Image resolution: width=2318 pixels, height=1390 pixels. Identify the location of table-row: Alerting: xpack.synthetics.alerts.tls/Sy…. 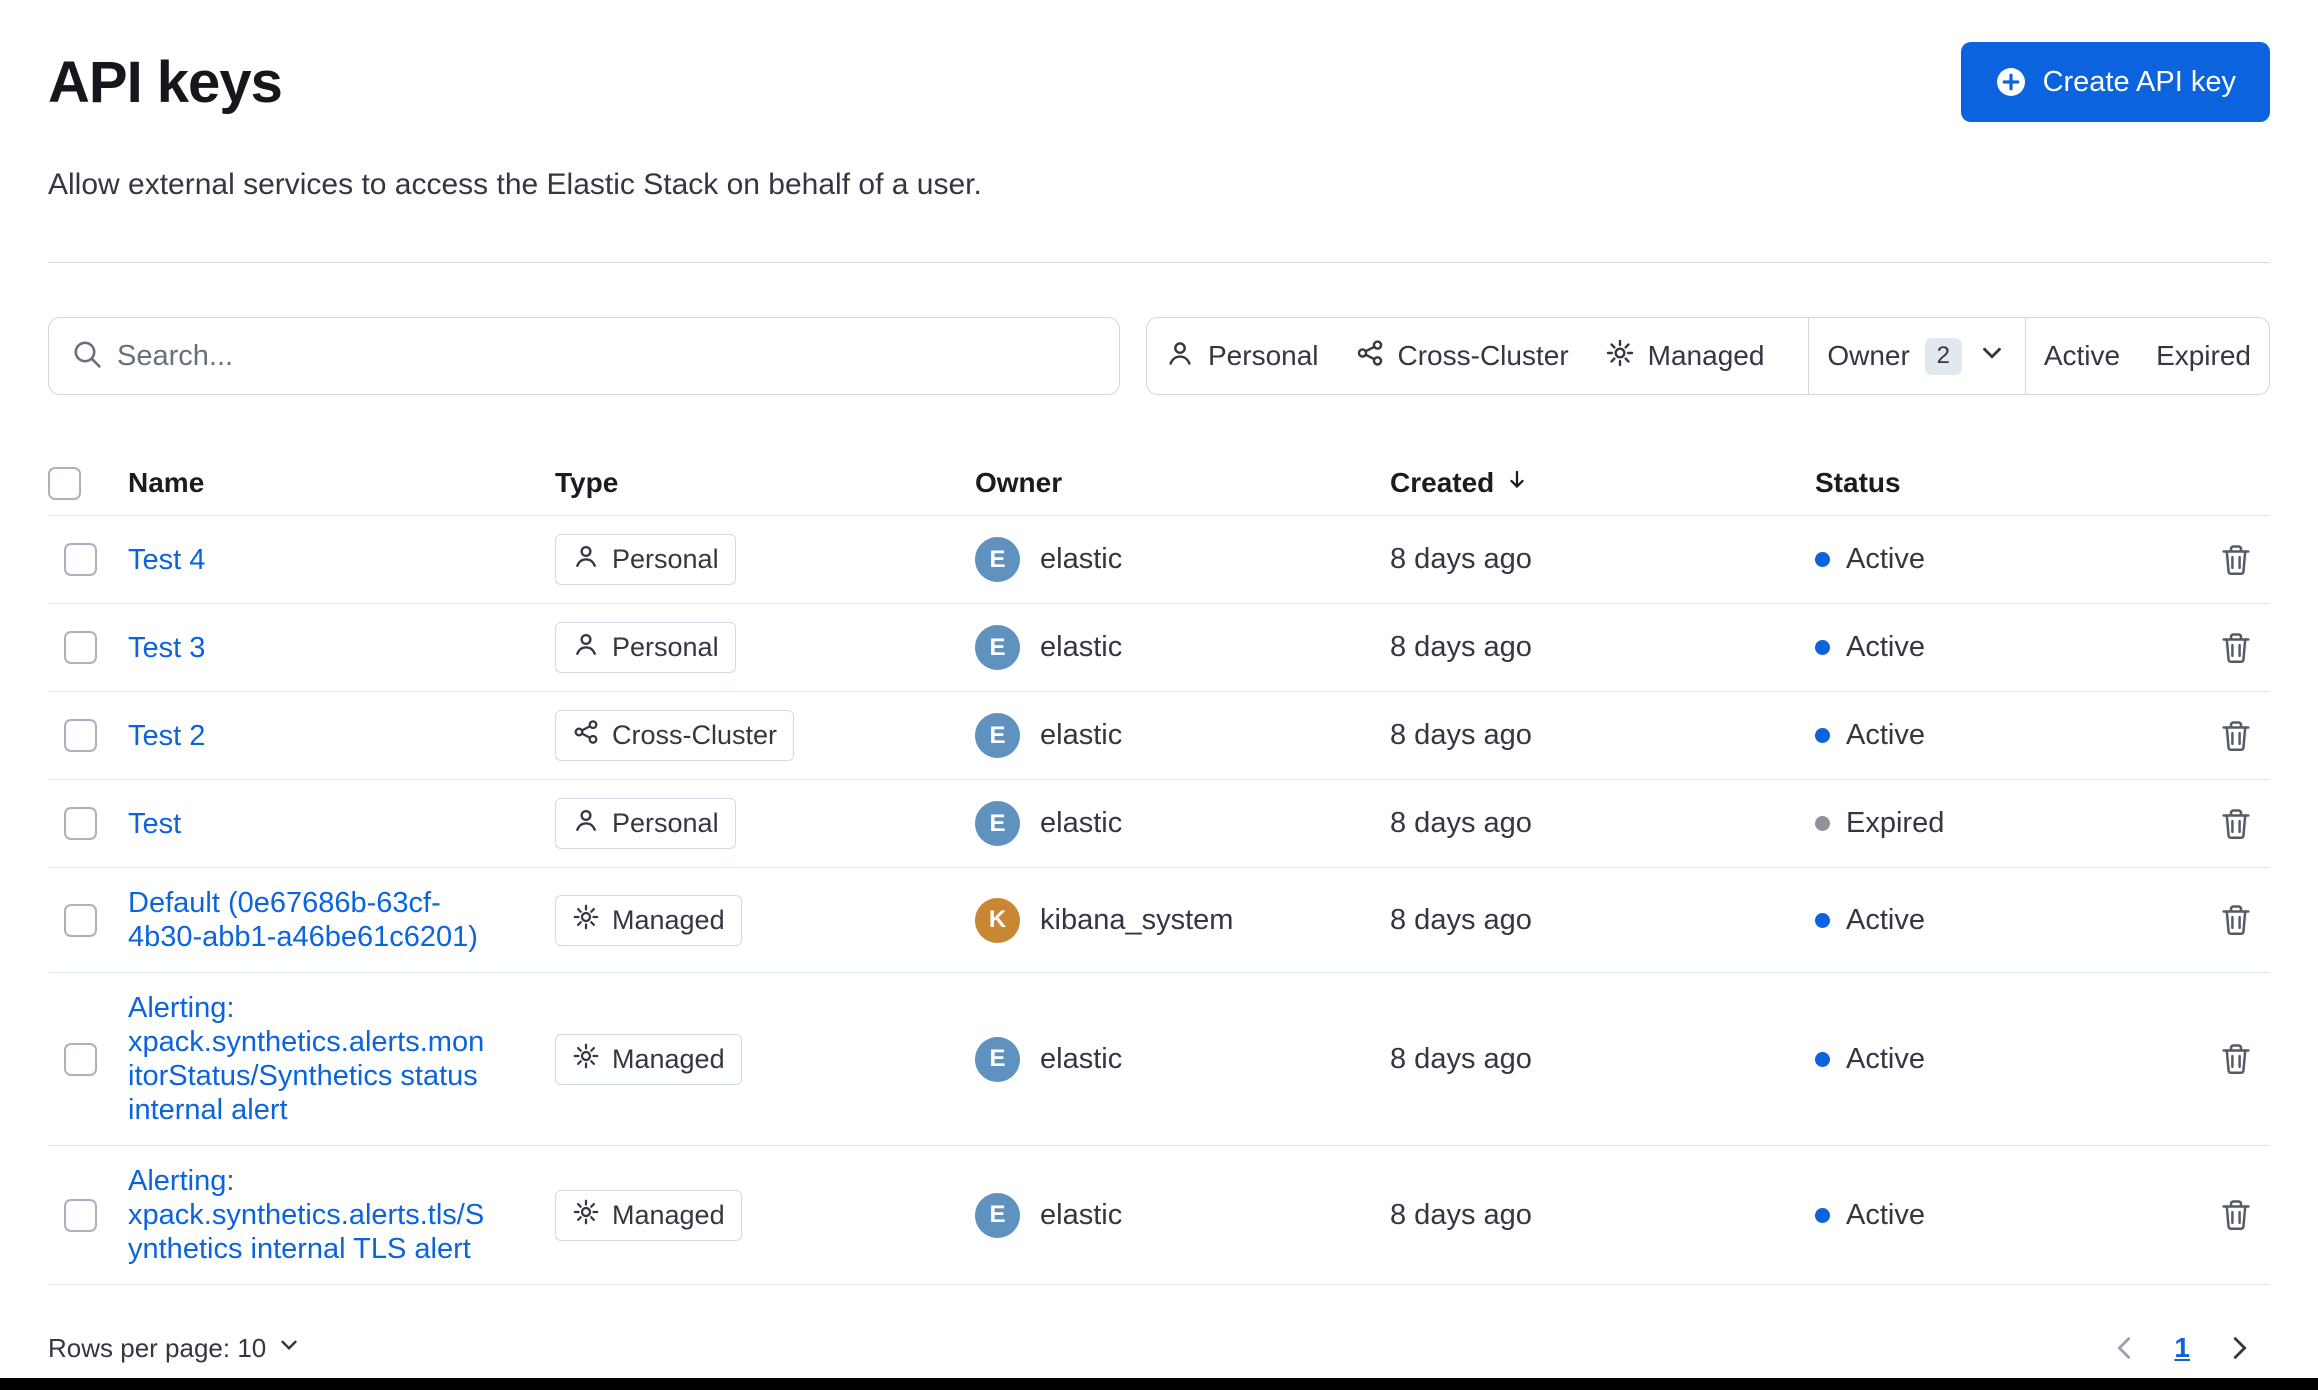
(1159, 1215).